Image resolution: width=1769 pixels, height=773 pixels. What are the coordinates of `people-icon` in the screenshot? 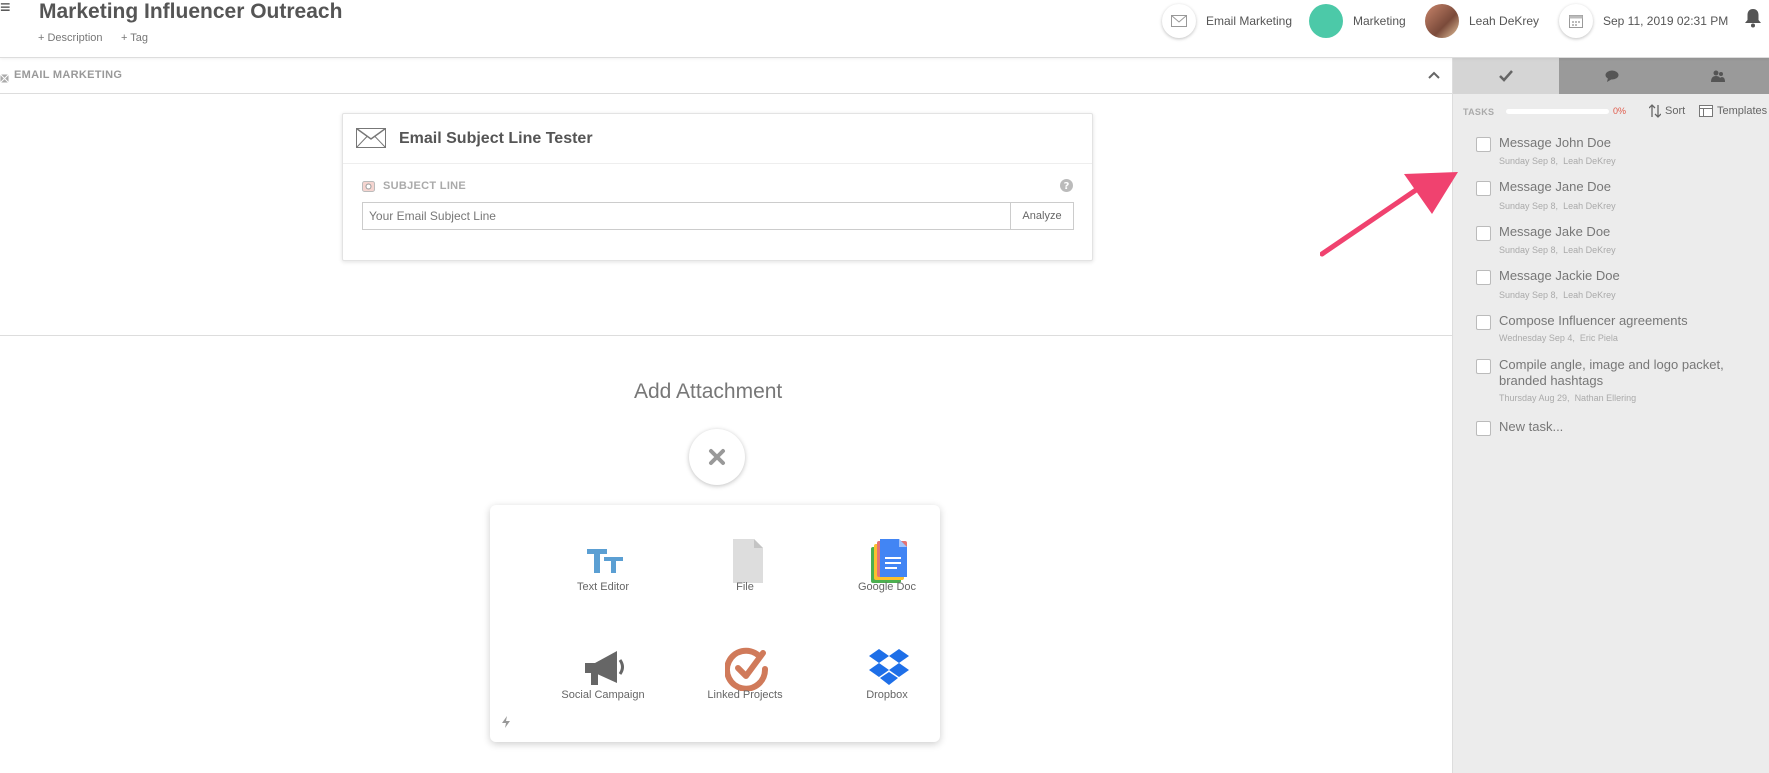 It's located at (1718, 76).